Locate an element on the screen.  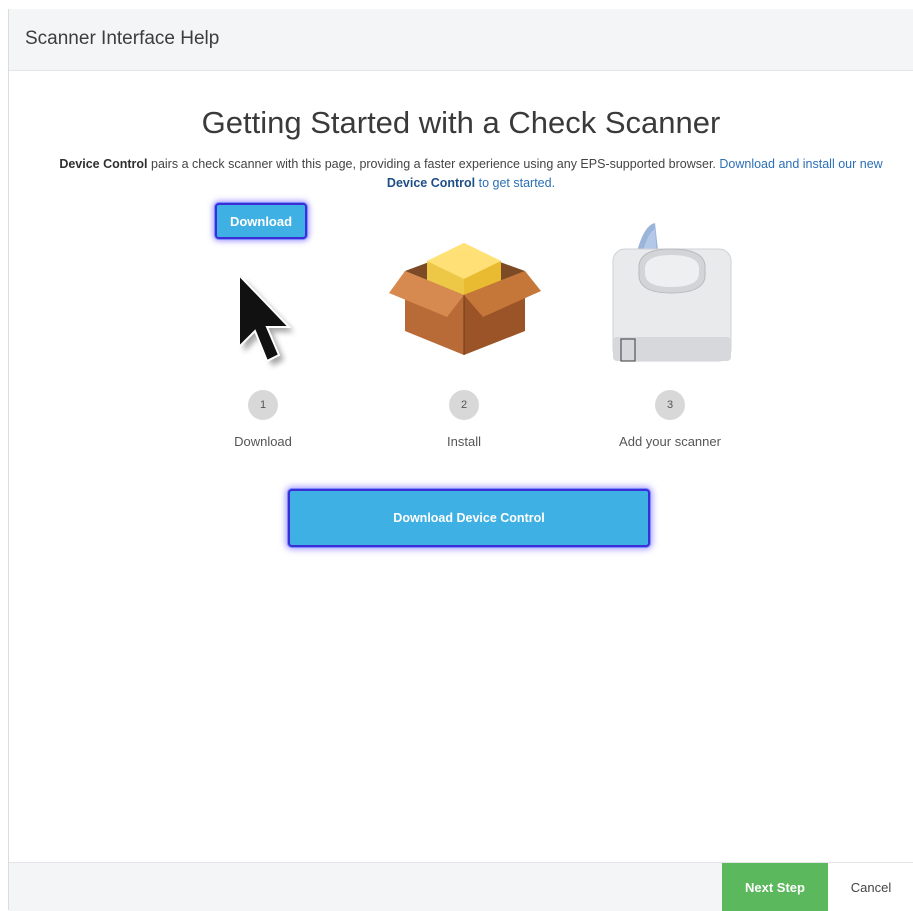
install-link-text-2: to get started. is located at coordinates (515, 183).